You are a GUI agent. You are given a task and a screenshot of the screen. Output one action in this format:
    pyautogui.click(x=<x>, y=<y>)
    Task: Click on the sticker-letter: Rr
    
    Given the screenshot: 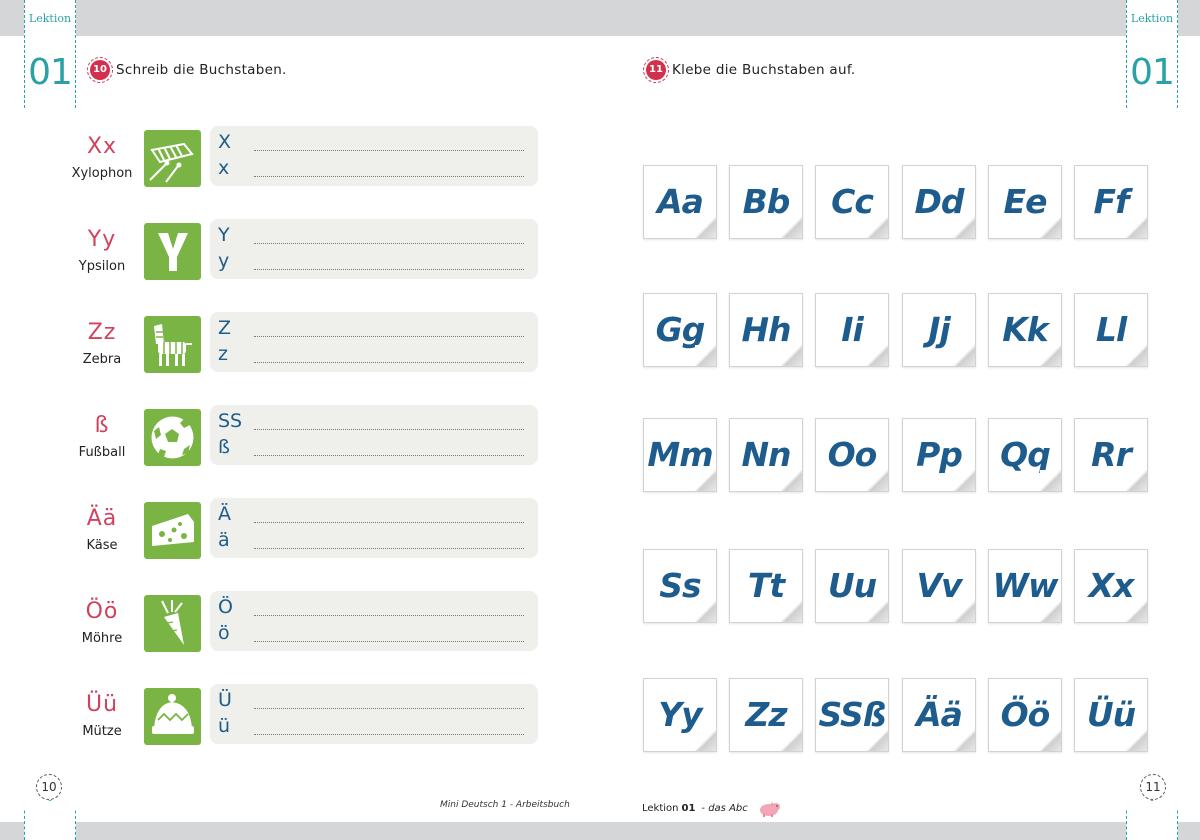 What is the action you would take?
    pyautogui.click(x=1111, y=454)
    